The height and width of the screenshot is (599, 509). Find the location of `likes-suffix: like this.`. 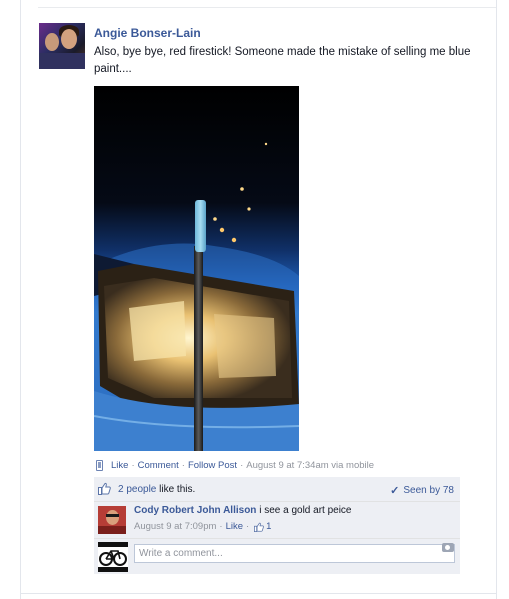

likes-suffix: like this. is located at coordinates (176, 489).